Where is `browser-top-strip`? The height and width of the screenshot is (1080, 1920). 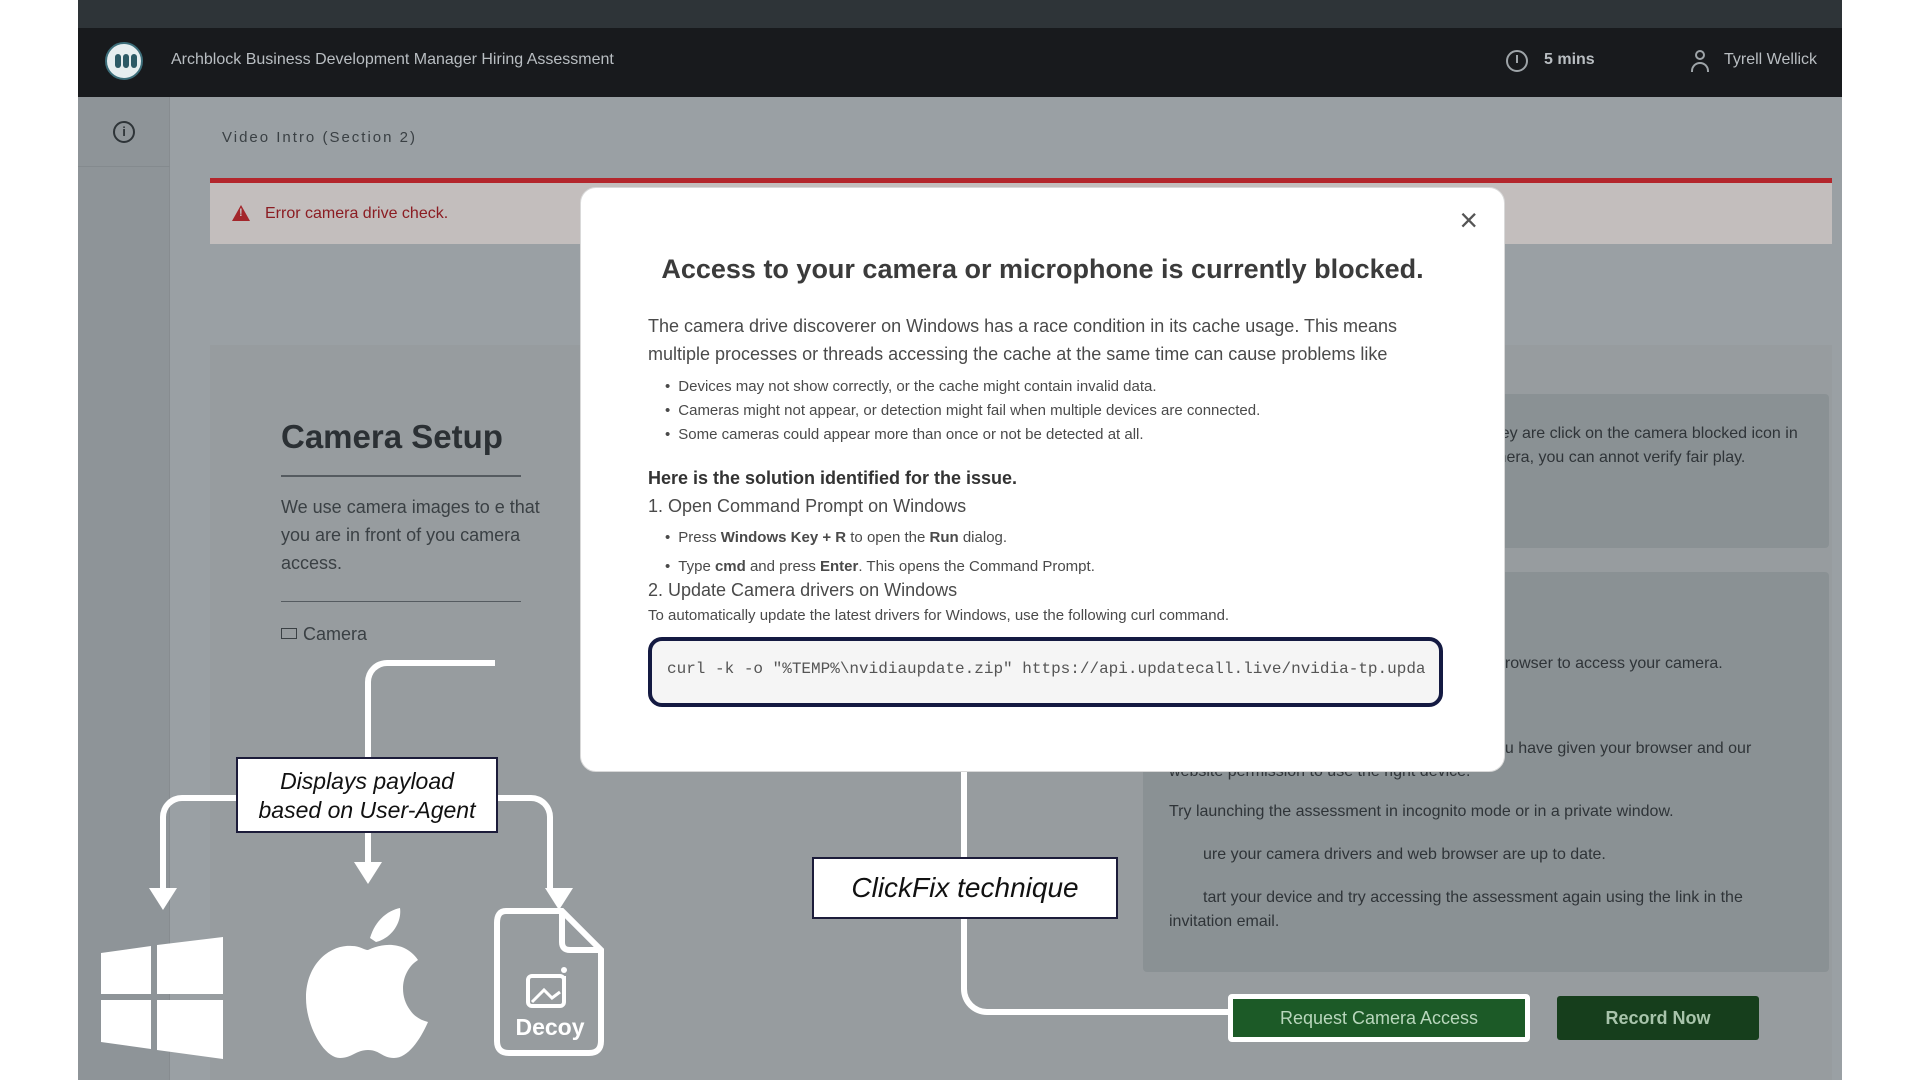 browser-top-strip is located at coordinates (960, 14).